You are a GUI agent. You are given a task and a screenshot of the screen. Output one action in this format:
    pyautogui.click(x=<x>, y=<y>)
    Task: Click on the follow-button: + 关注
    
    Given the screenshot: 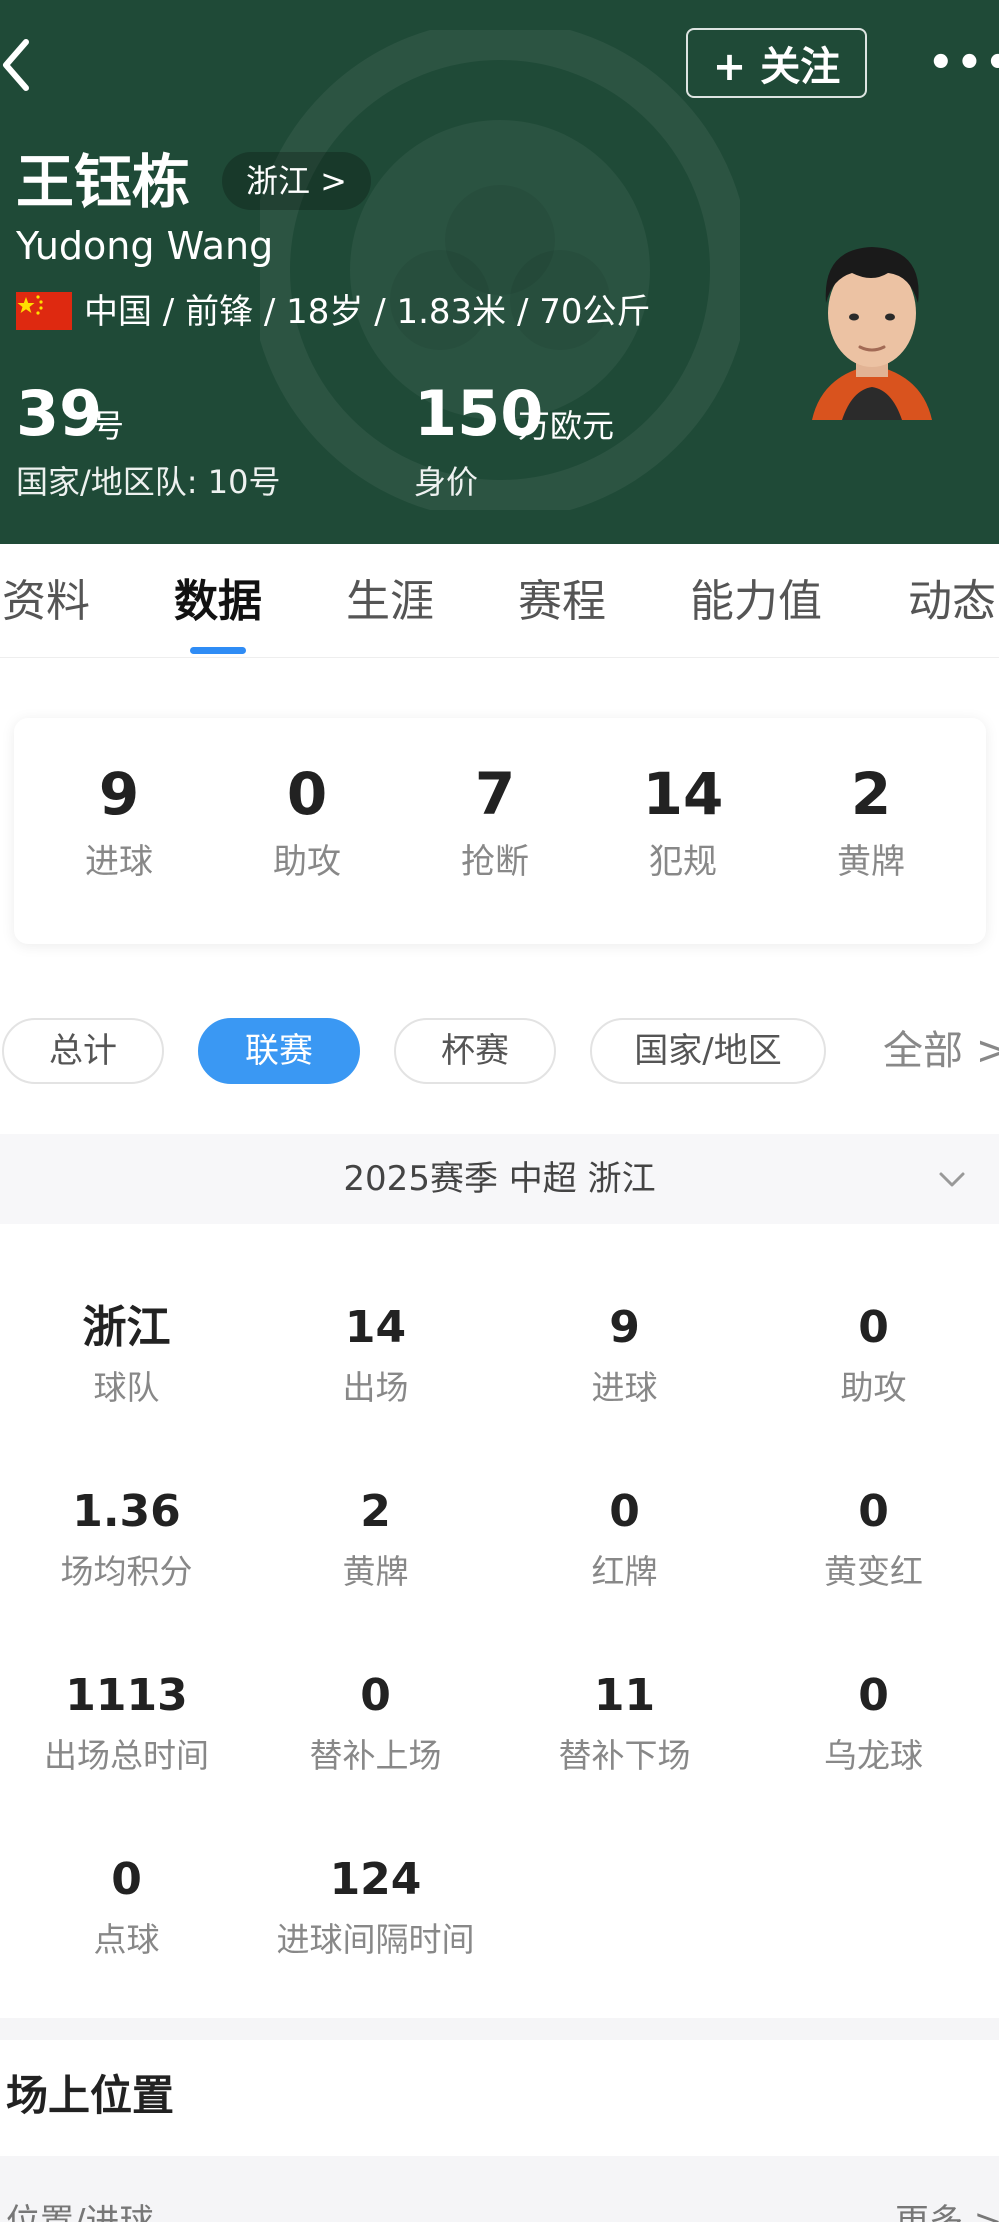 What is the action you would take?
    pyautogui.click(x=776, y=63)
    